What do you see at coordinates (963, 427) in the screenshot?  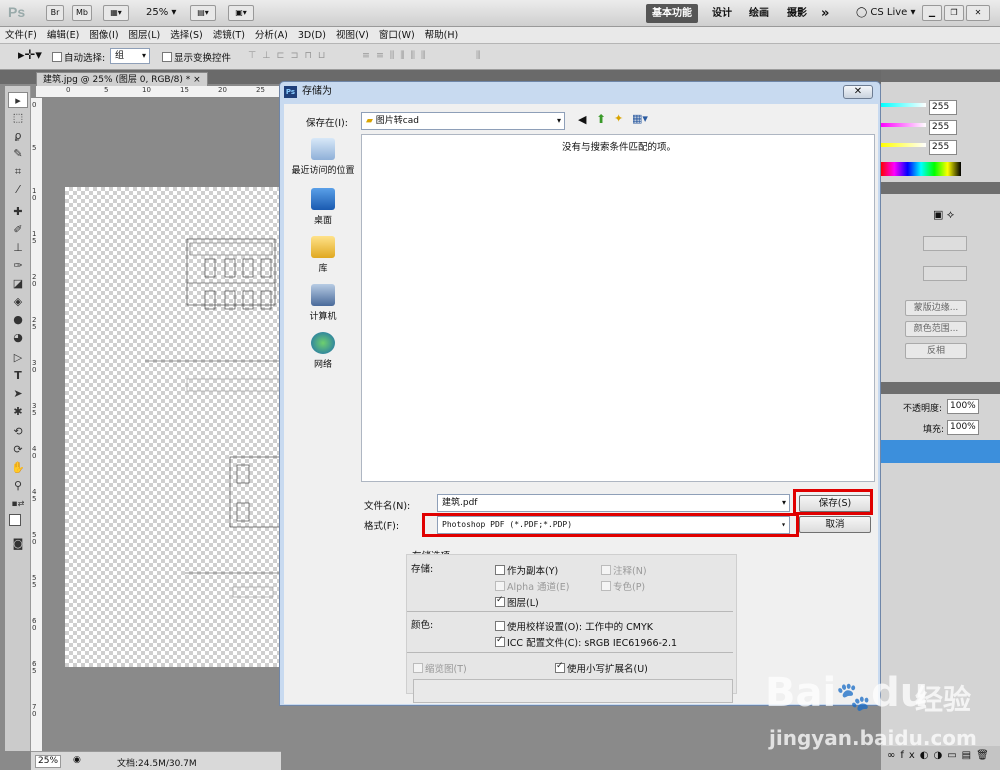 I see `fill-value: 100%` at bounding box center [963, 427].